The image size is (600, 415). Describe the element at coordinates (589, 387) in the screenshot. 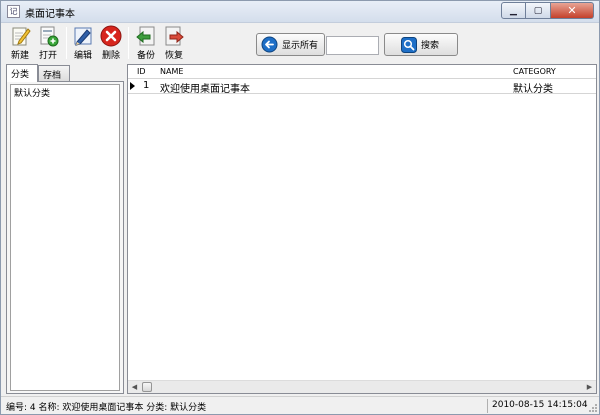

I see `scroll-right-icon: ▶` at that location.